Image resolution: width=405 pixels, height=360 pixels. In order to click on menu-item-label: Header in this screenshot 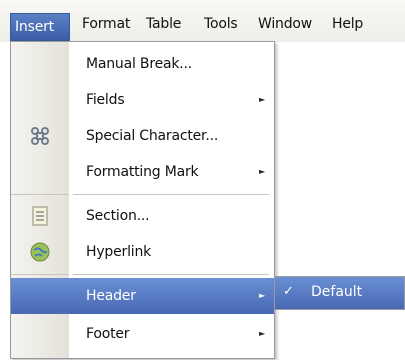, I will do `click(111, 296)`.